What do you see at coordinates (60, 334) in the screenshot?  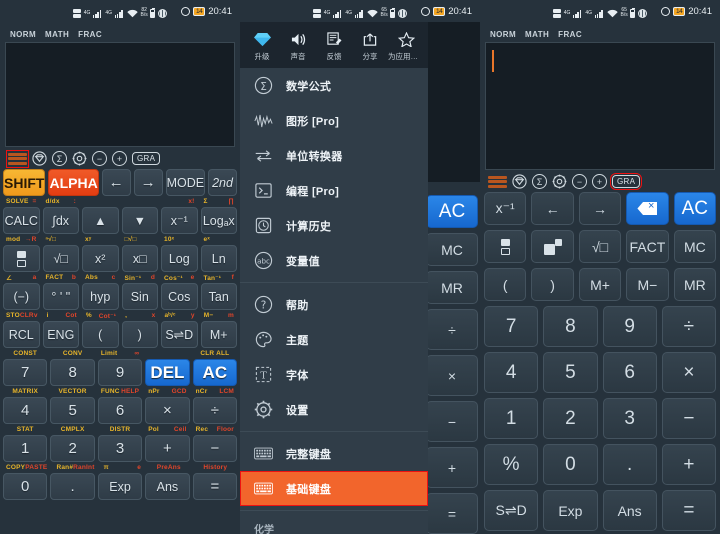 I see `key-eng: ENG` at bounding box center [60, 334].